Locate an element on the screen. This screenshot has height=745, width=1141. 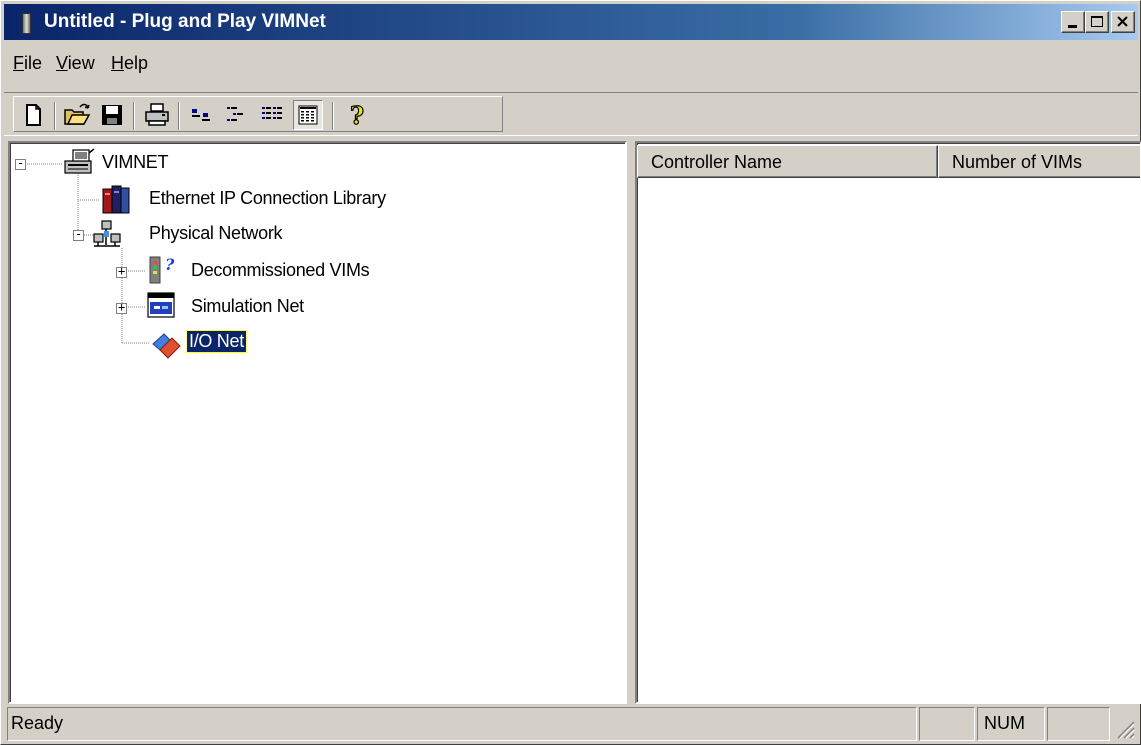
status-bar: Ready NUM is located at coordinates (571, 724).